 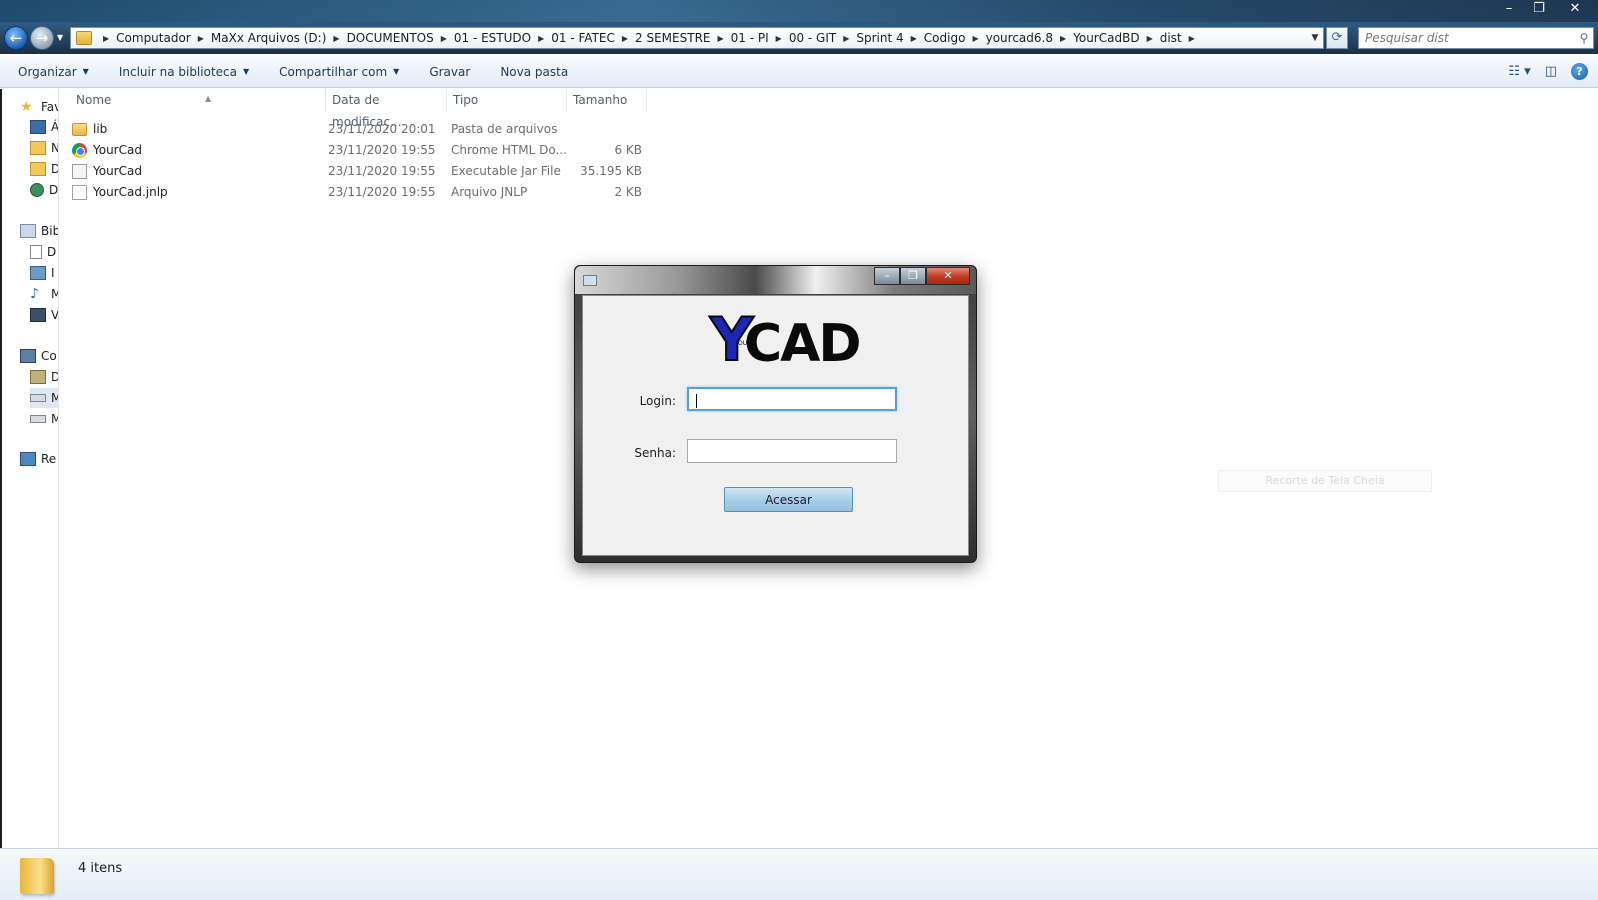 I want to click on dialog-close-button: ✕, so click(x=948, y=276).